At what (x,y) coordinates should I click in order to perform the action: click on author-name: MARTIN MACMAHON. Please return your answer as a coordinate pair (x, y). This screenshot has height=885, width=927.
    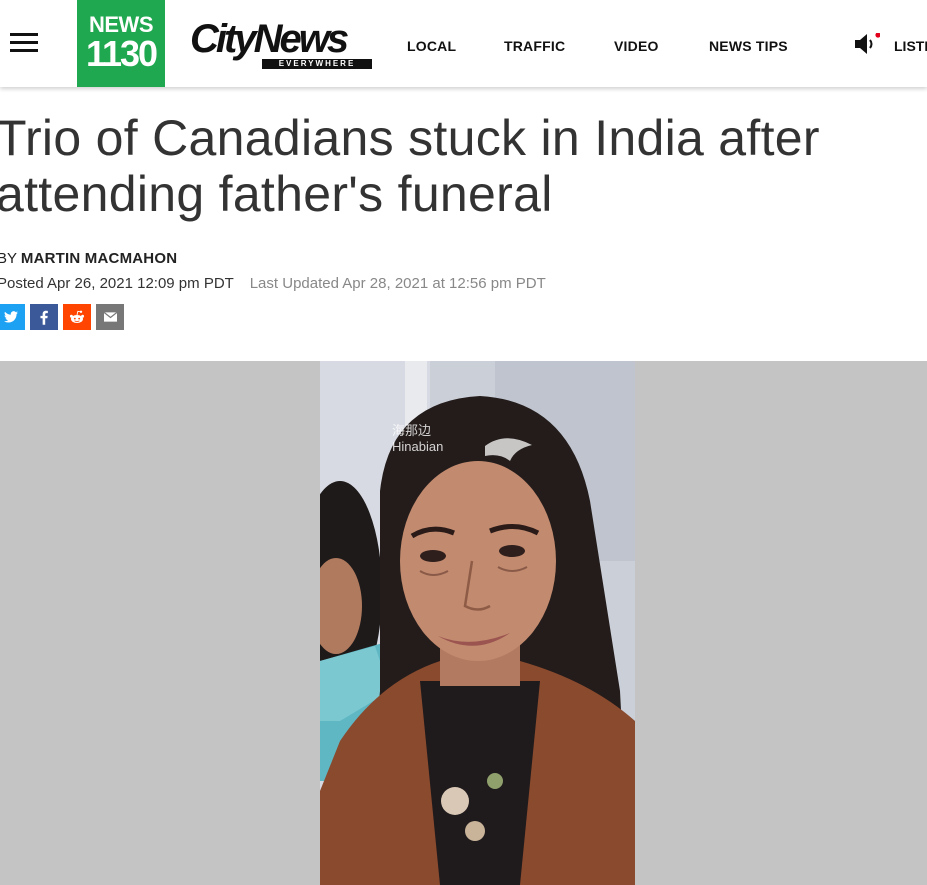
    Looking at the image, I should click on (99, 258).